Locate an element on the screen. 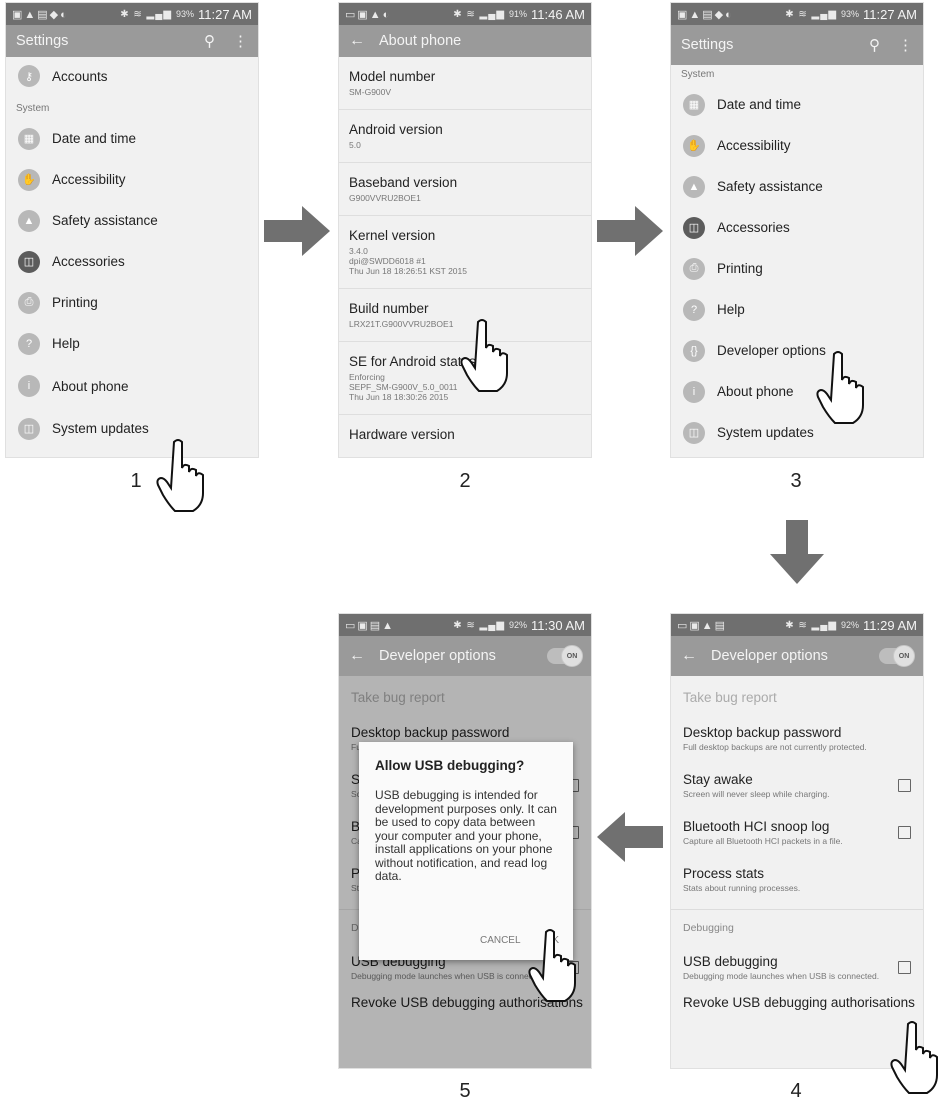 The image size is (950, 1101). status-bar: ▭▣▲▤ ✱ ≋ ▂▄▆ 92% 11:29 AM is located at coordinates (797, 625).